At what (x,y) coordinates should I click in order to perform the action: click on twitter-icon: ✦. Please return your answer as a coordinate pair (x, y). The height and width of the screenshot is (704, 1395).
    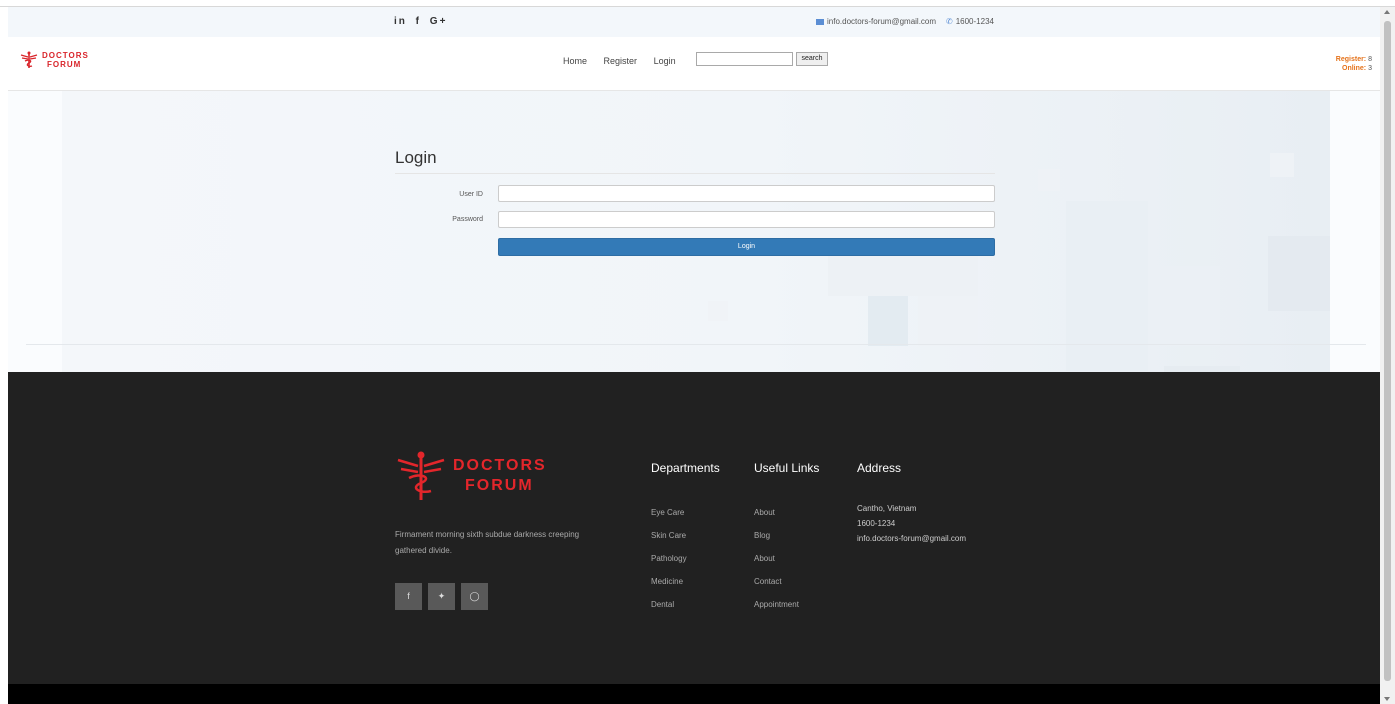
    Looking at the image, I should click on (441, 596).